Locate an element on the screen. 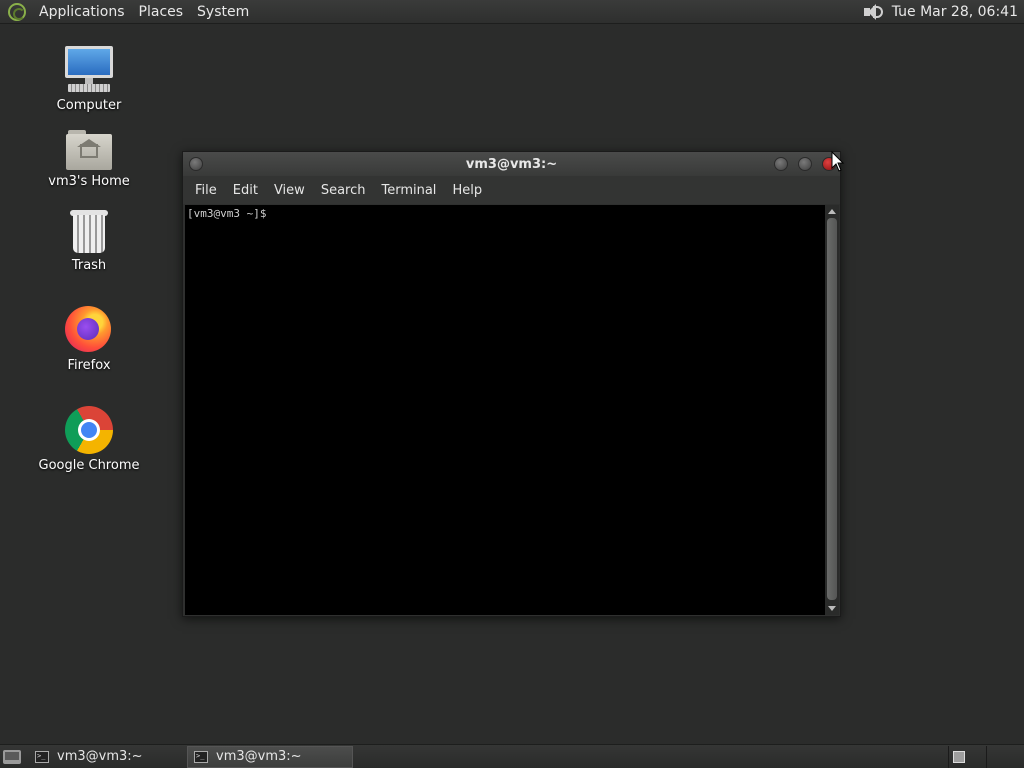 The height and width of the screenshot is (768, 1024). window-title: vm3@vm3:~ is located at coordinates (511, 164).